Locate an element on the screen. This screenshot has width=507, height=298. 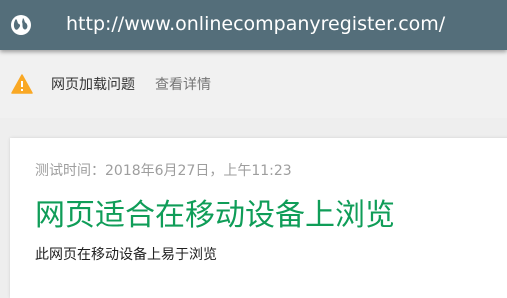
warning-text: 网页加载问题 is located at coordinates (93, 85).